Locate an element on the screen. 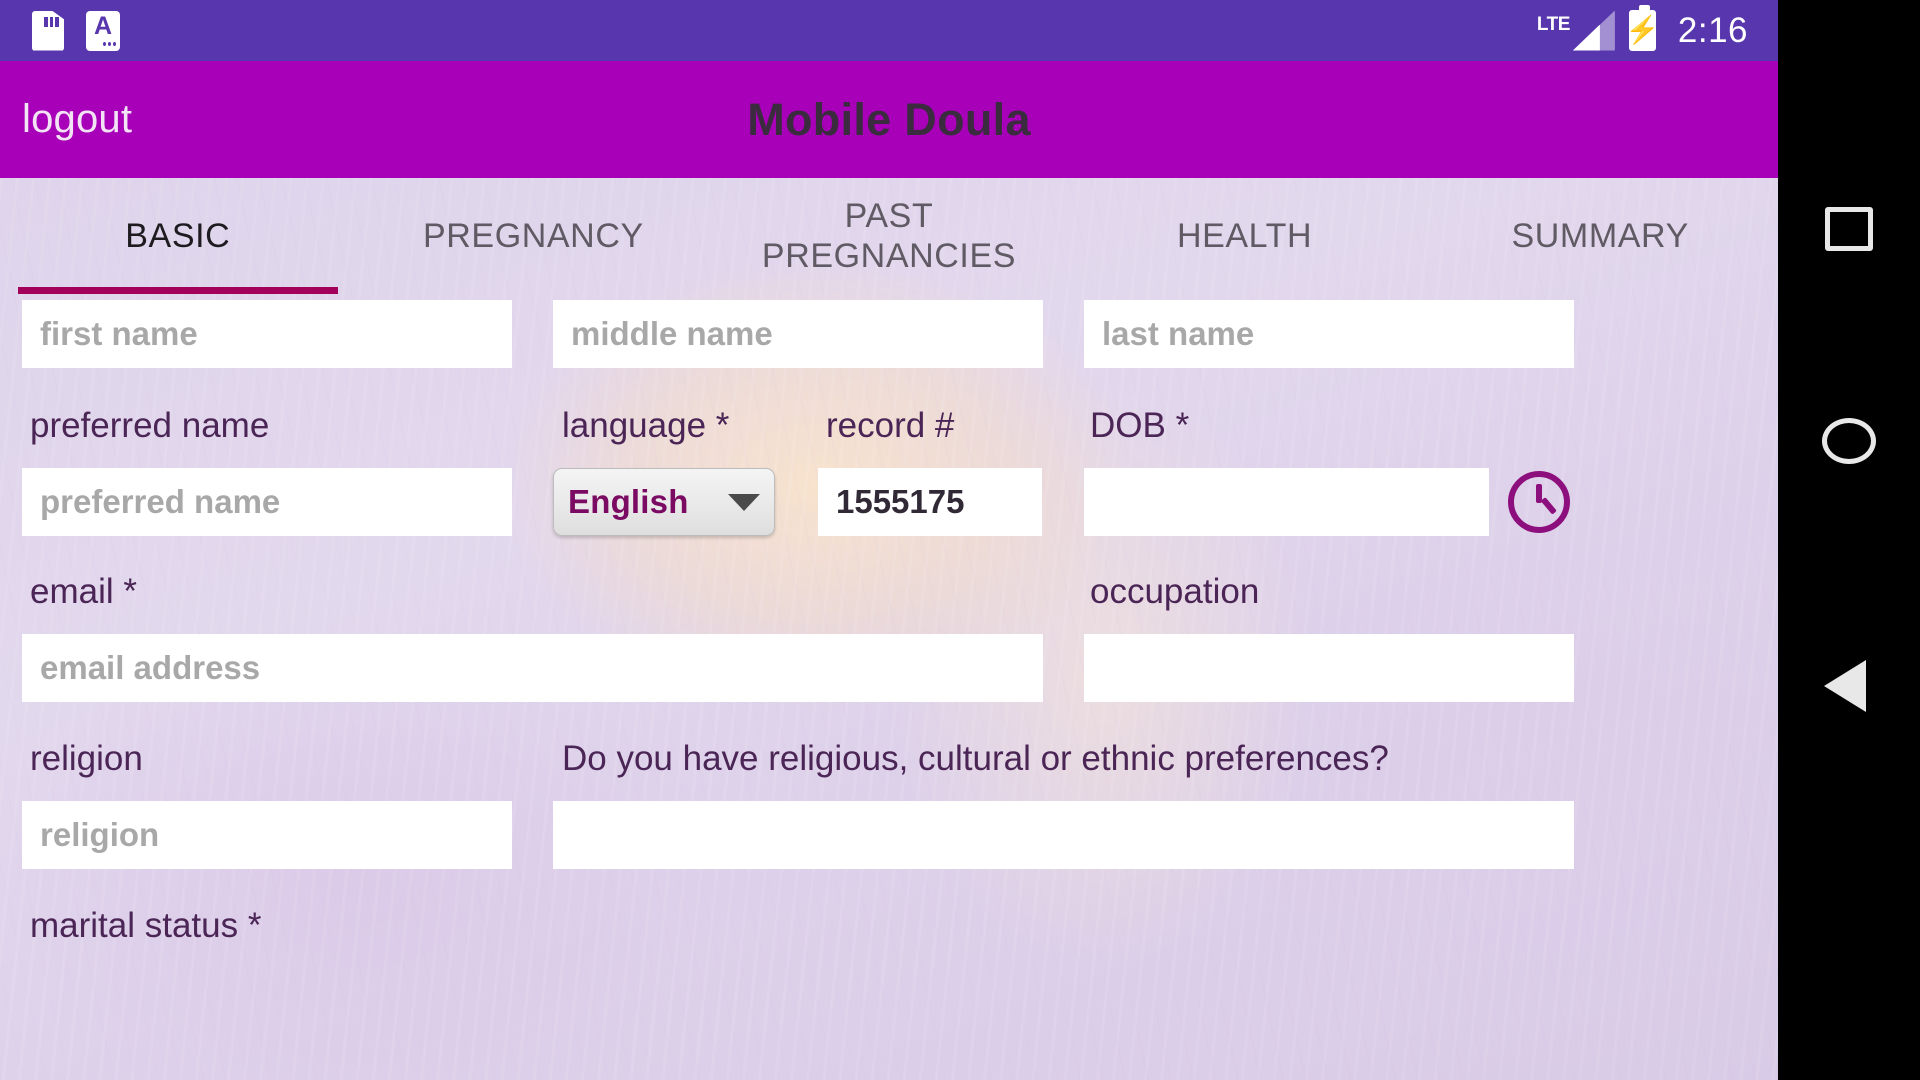 This screenshot has width=1920, height=1080. lte-label: LTE is located at coordinates (1553, 24).